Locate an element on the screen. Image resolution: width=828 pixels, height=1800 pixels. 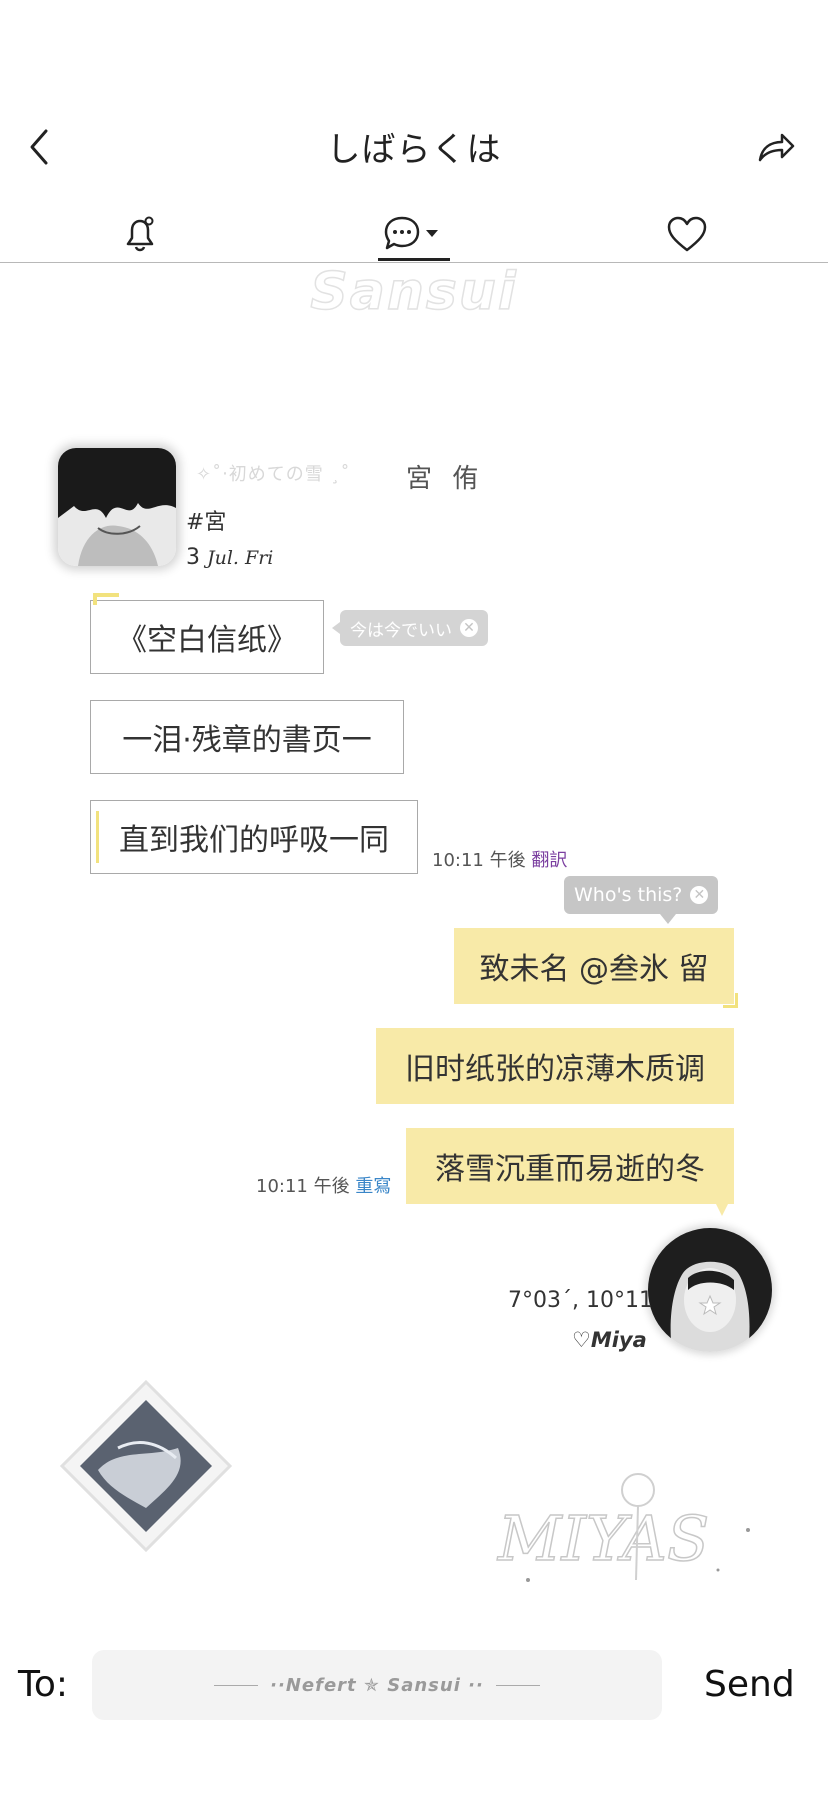
miya-signature-logo: MIYAS is located at coordinates (633, 1530).